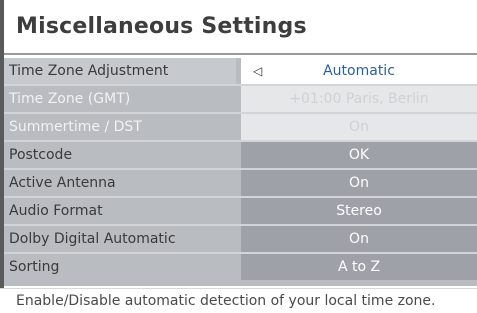 This screenshot has height=313, width=477. I want to click on setting-value: Stereo, so click(359, 211).